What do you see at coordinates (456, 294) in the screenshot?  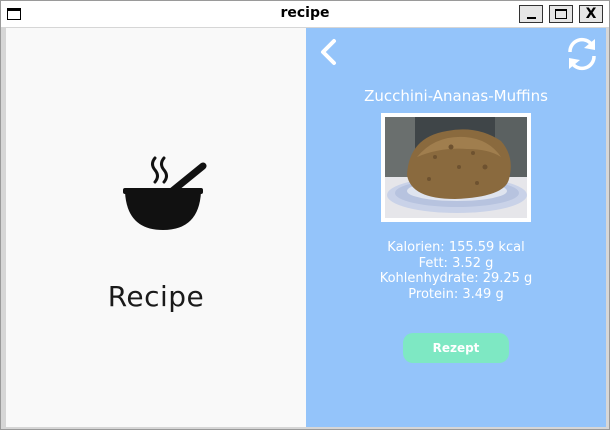 I see `protein-text: Protein: 3.49 g` at bounding box center [456, 294].